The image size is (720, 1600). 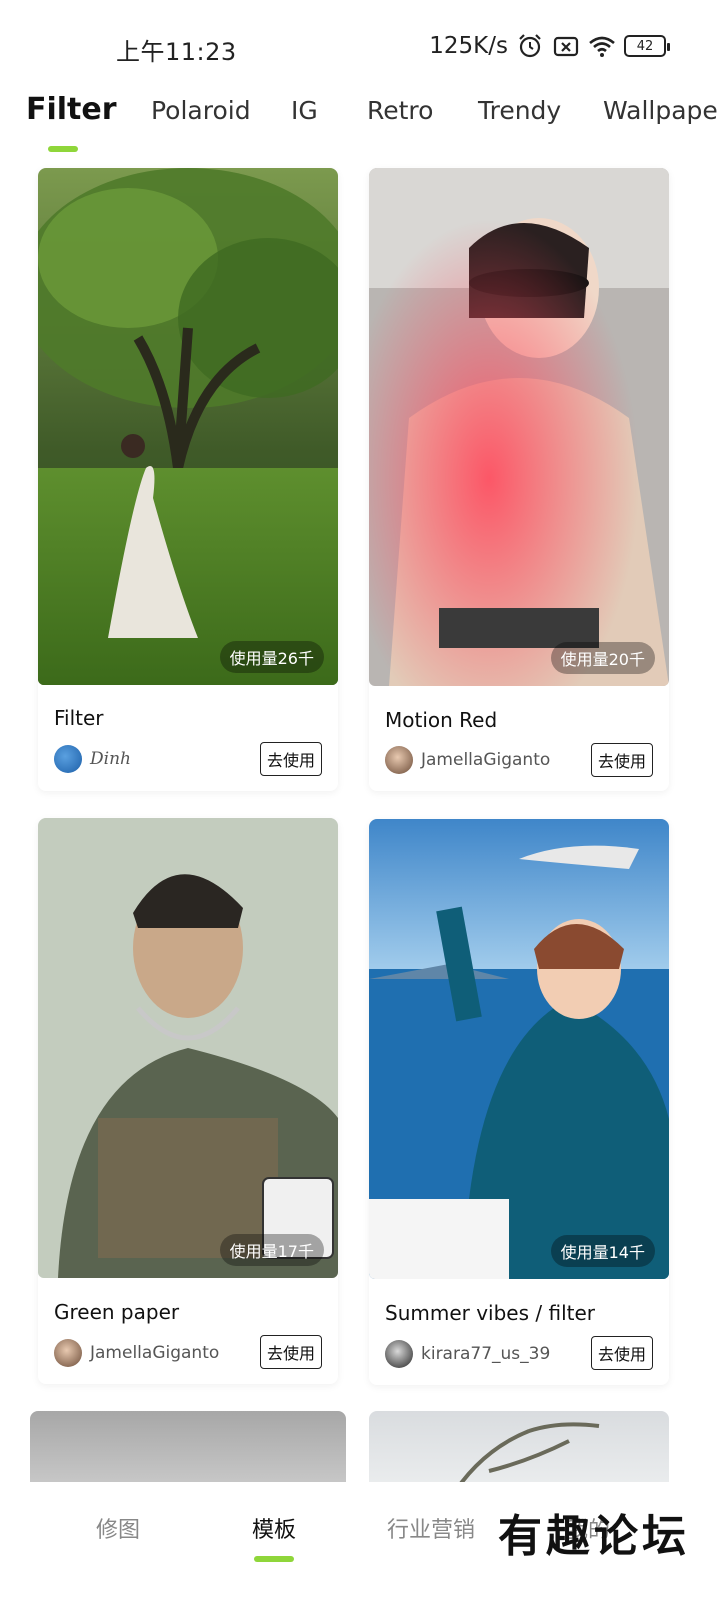 I want to click on template-card: 使用量17千 Green paper JamellaGiganto 去使用, so click(x=188, y=1101).